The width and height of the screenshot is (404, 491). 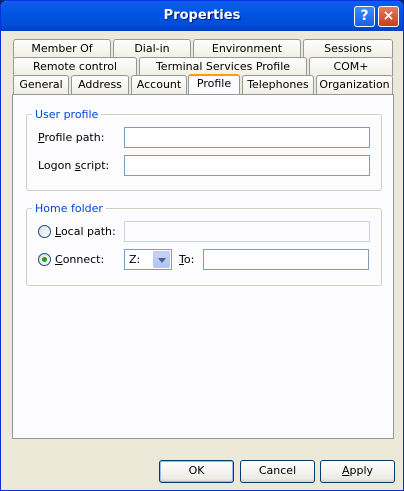 I want to click on tab-account: Account, so click(x=159, y=84).